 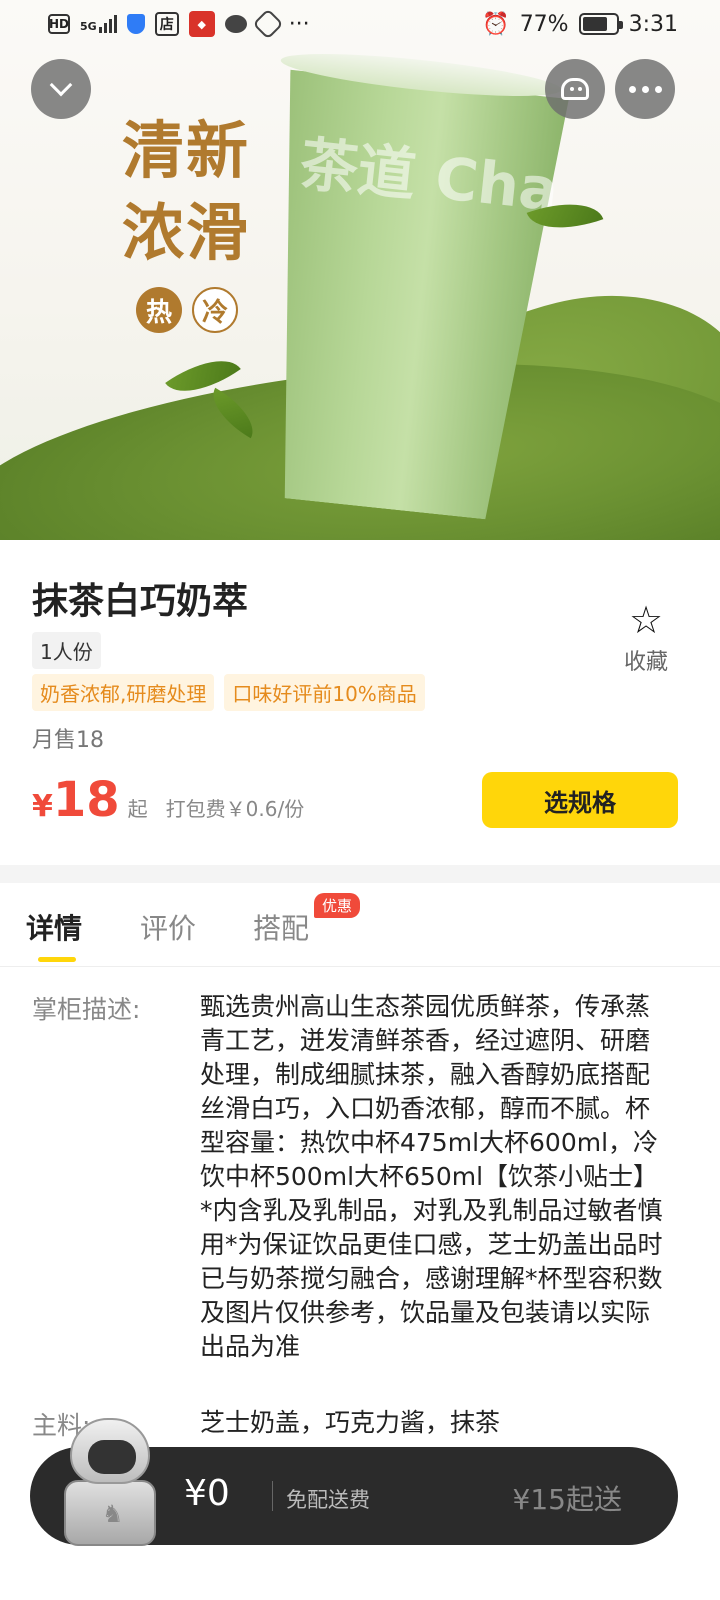 I want to click on customer-service-button, so click(x=575, y=89).